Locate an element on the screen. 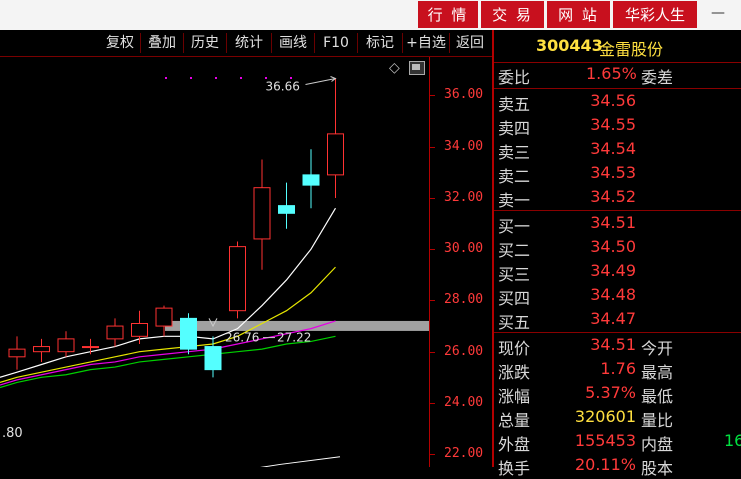 Image resolution: width=741 pixels, height=479 pixels. row-value: 20.11% is located at coordinates (605, 464).